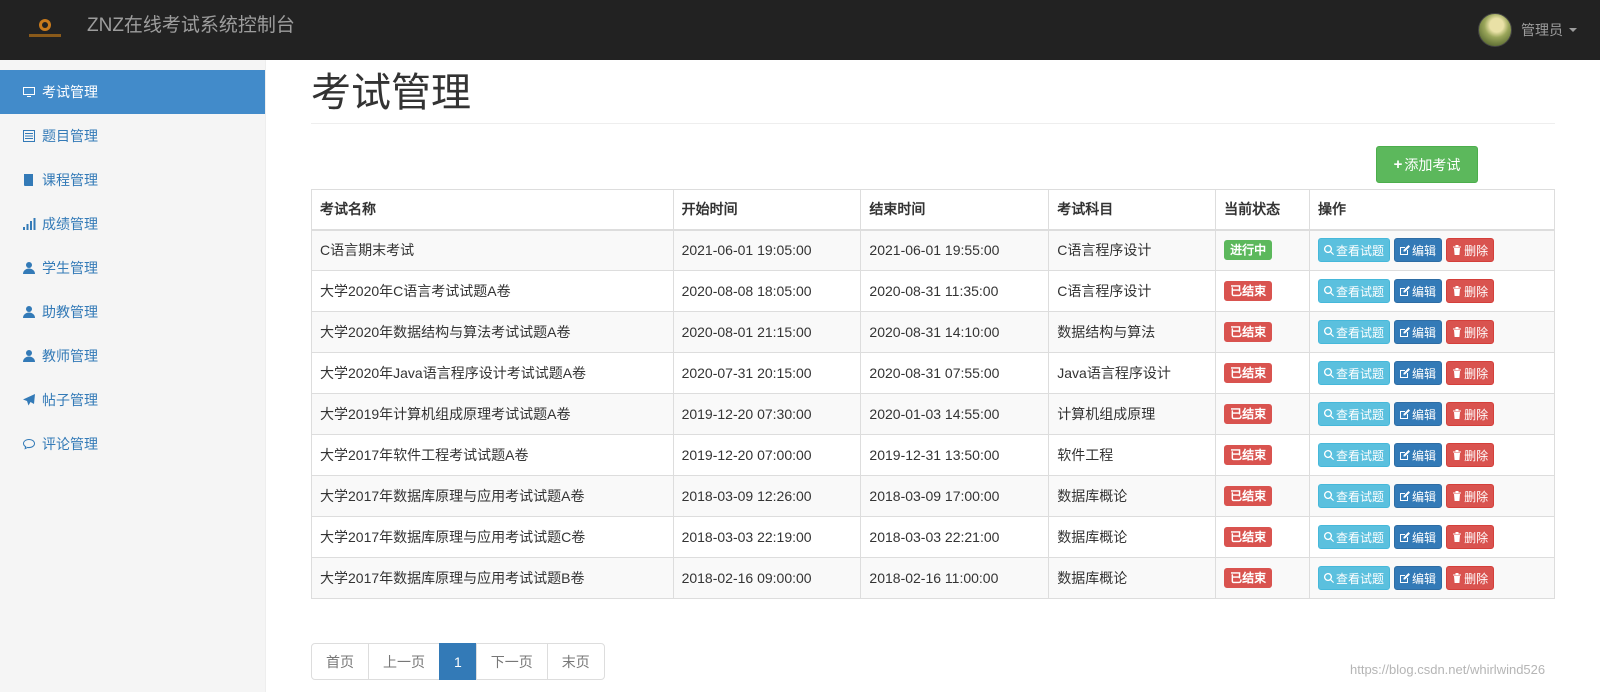 This screenshot has width=1600, height=692. I want to click on sidebar-item-students: 学生管理, so click(132, 268).